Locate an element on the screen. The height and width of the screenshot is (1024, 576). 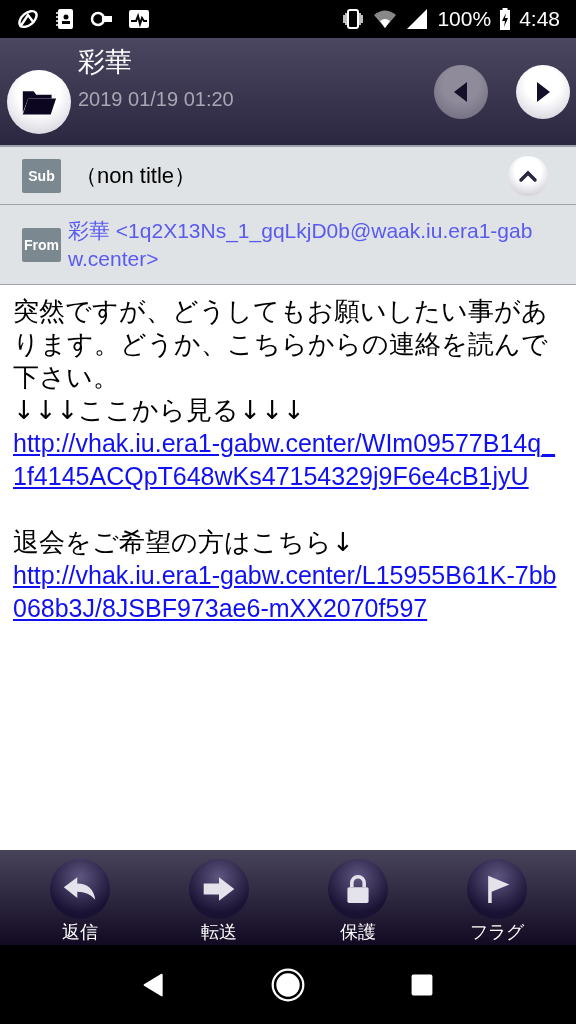
home-icon is located at coordinates (288, 984).